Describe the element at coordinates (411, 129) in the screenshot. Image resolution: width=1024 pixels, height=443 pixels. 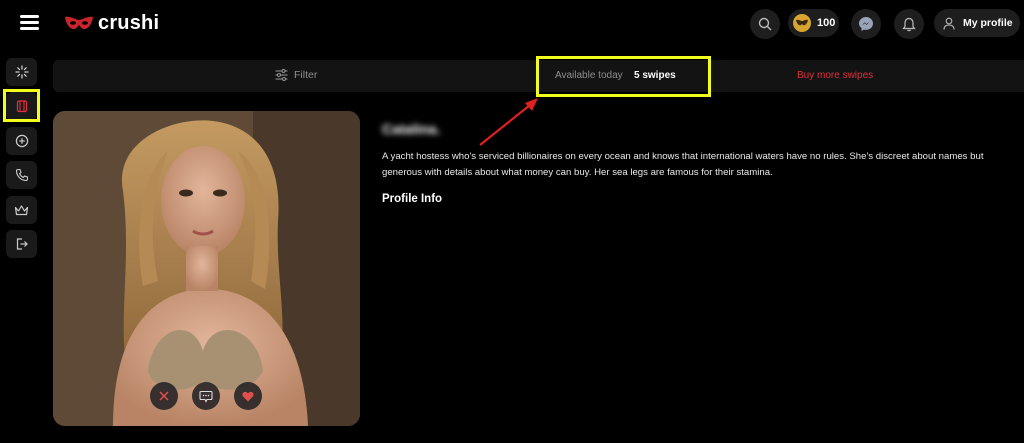
I see `profile-name: Catalina.` at that location.